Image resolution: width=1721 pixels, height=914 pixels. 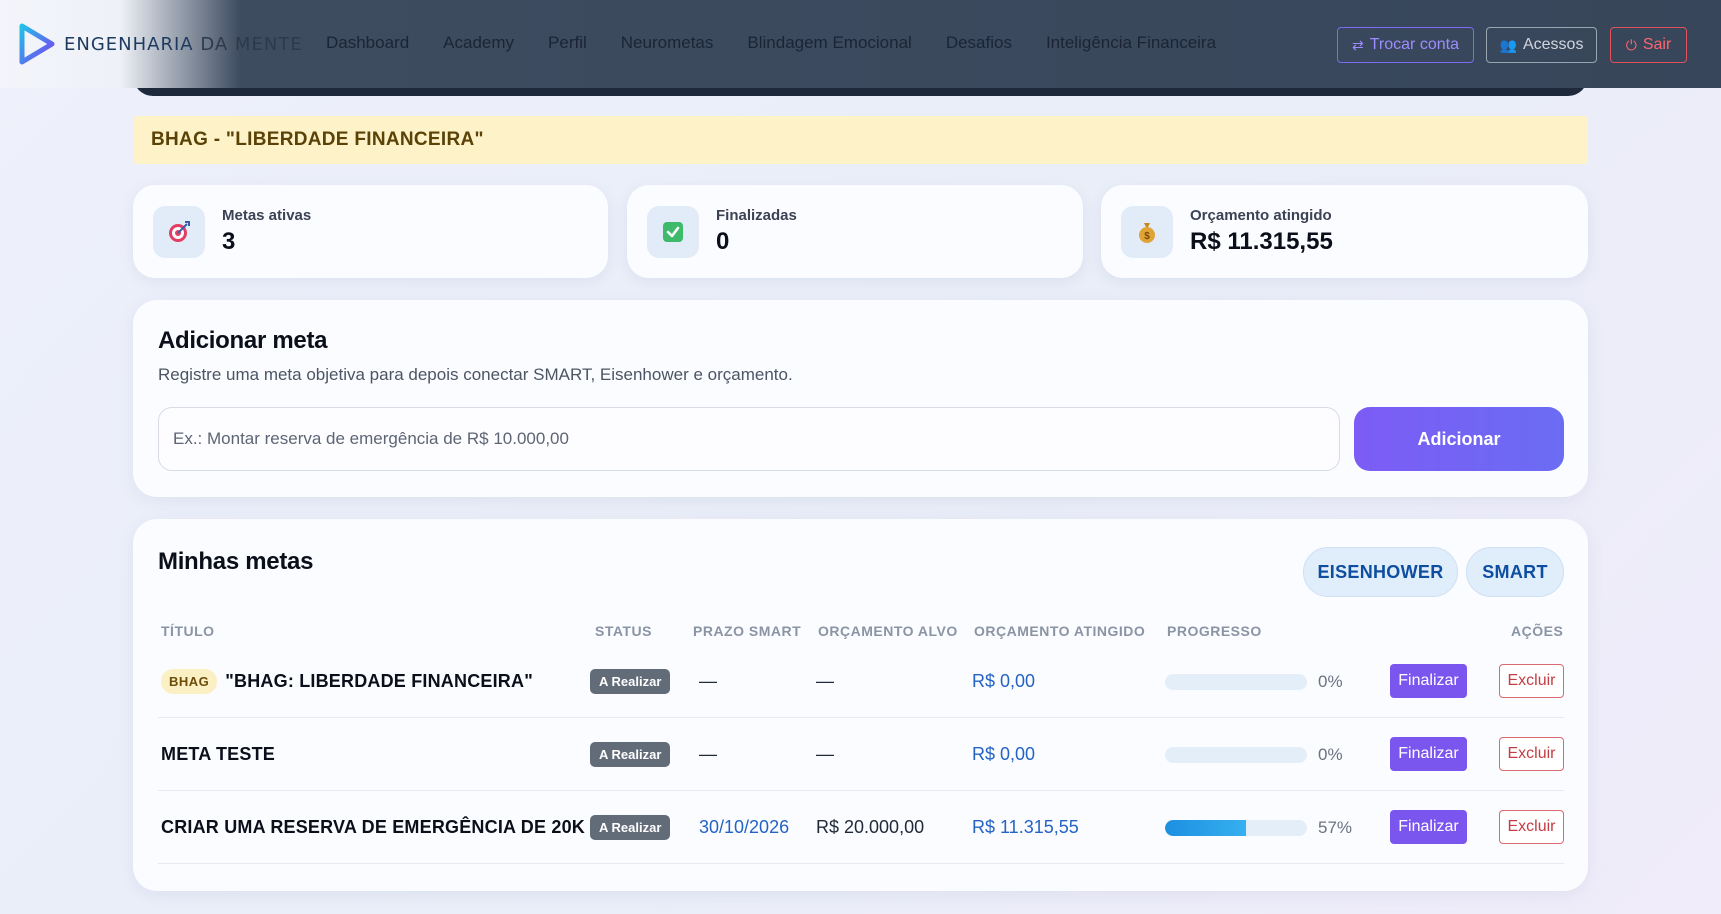 What do you see at coordinates (1414, 44) in the screenshot?
I see `switch-account-label: Trocar conta` at bounding box center [1414, 44].